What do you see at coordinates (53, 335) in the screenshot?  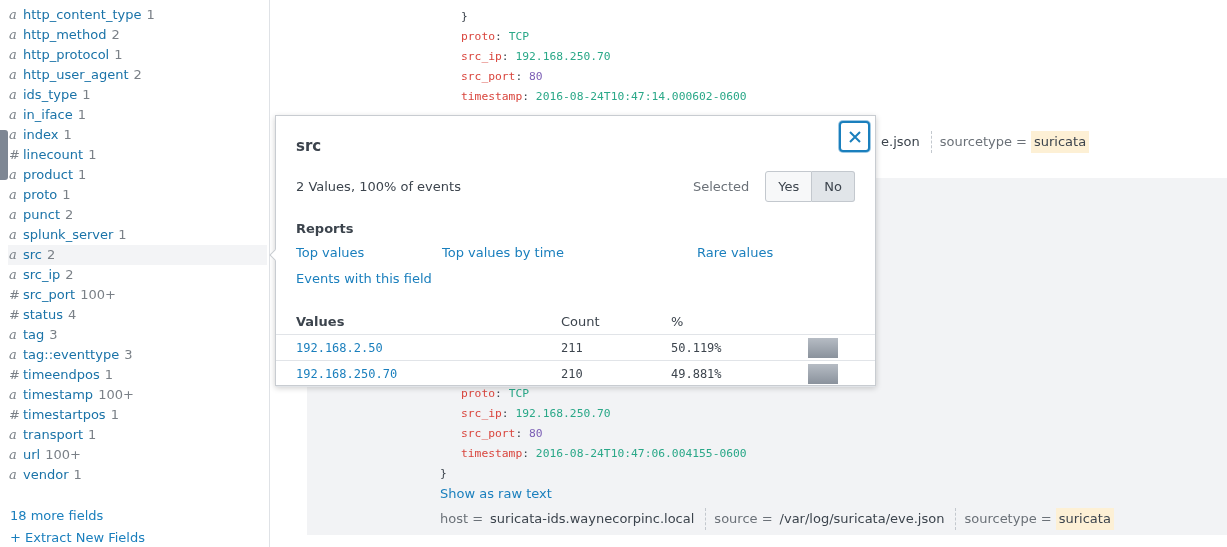 I see `field-count: 3` at bounding box center [53, 335].